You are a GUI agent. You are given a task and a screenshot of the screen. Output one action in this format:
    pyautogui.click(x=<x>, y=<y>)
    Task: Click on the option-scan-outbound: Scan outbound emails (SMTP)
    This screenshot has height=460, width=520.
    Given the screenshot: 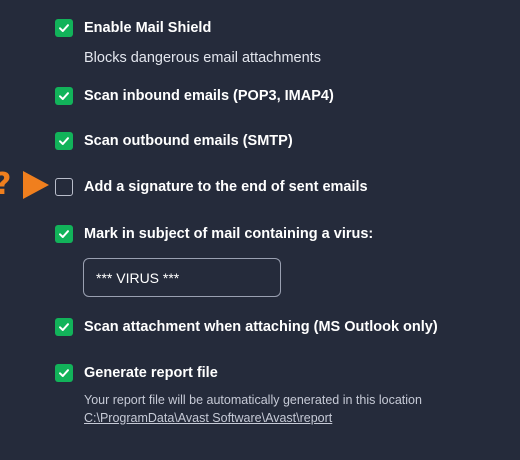 What is the action you would take?
    pyautogui.click(x=174, y=141)
    